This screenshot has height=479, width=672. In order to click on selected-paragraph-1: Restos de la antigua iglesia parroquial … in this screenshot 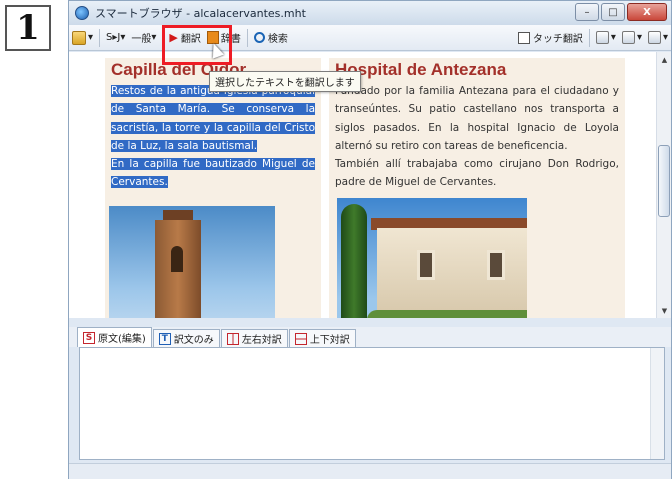, I will do `click(213, 118)`.